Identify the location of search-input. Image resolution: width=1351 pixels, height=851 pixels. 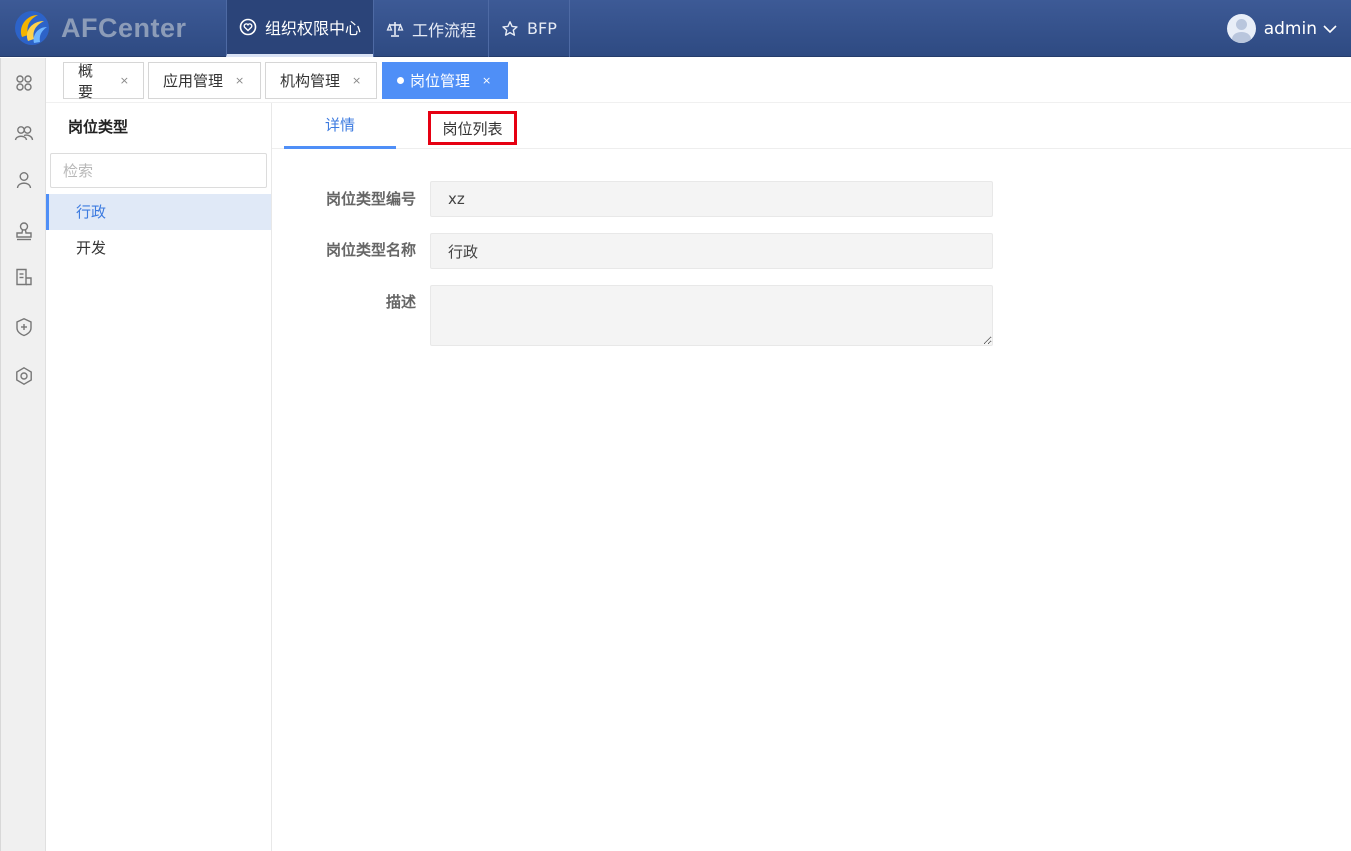
(158, 170).